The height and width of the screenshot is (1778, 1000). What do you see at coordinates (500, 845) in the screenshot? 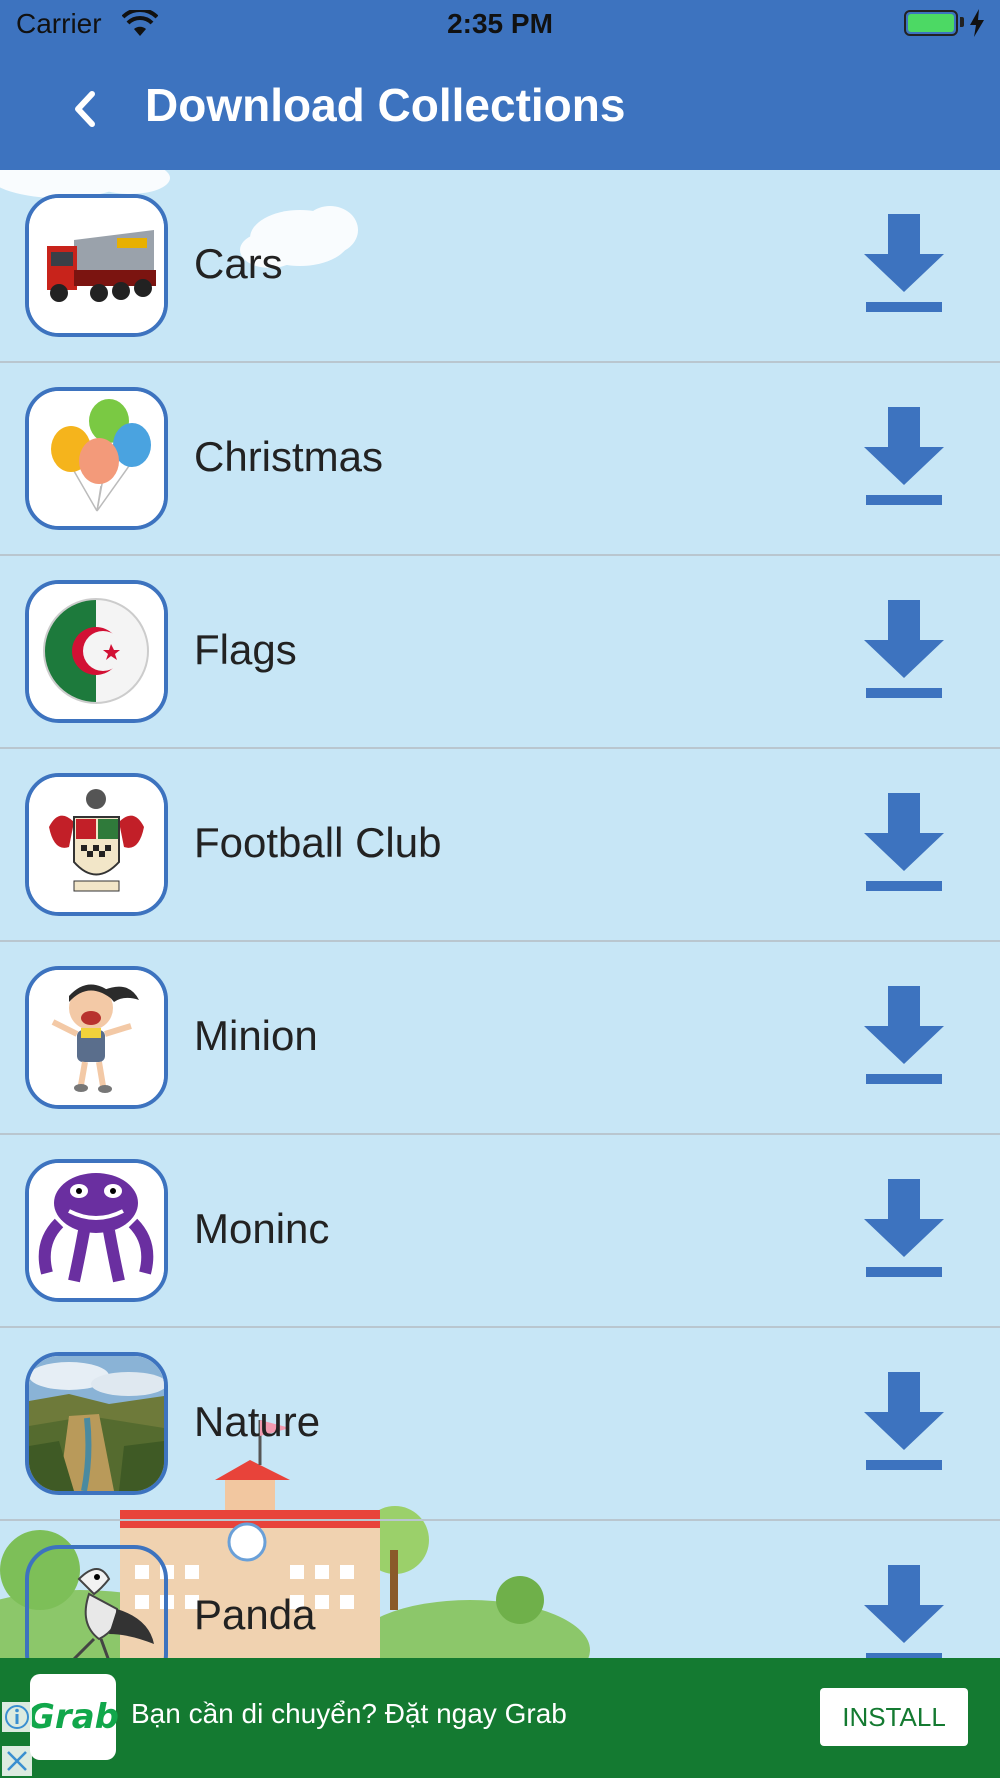
I see `list-item-football-club: Football Club` at bounding box center [500, 845].